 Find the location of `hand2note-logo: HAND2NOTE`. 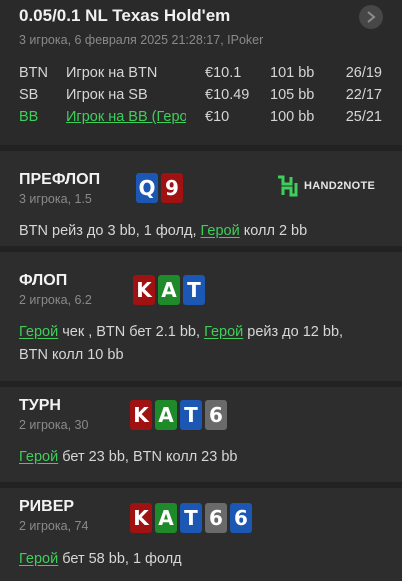

hand2note-logo: HAND2NOTE is located at coordinates (325, 186).